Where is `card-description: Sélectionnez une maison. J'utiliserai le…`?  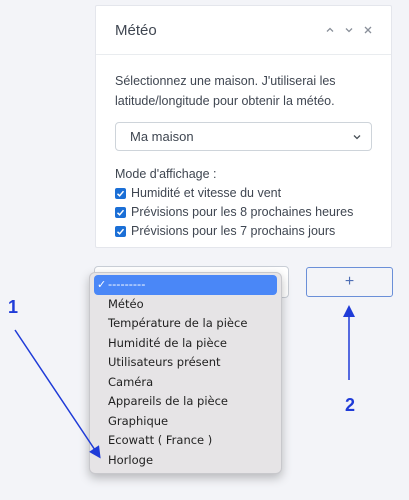
card-description: Sélectionnez une maison. J'utiliserai le… is located at coordinates (225, 91).